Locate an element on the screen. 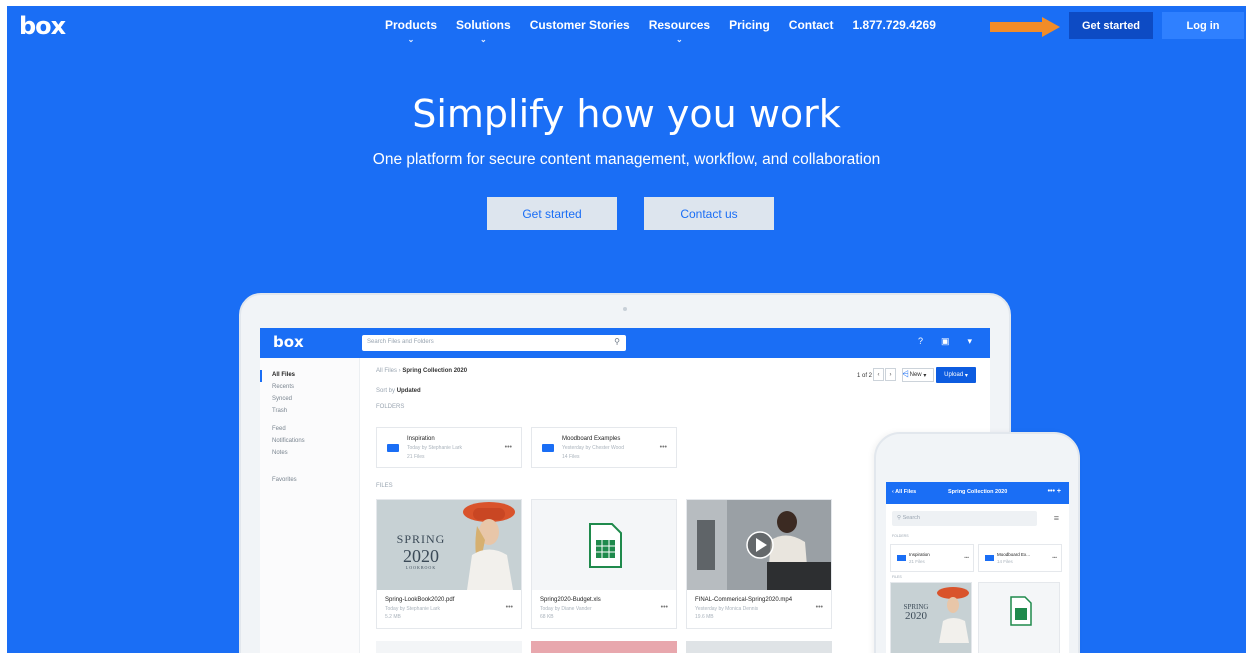 This screenshot has height=653, width=1253. sort-value: Updated is located at coordinates (408, 391).